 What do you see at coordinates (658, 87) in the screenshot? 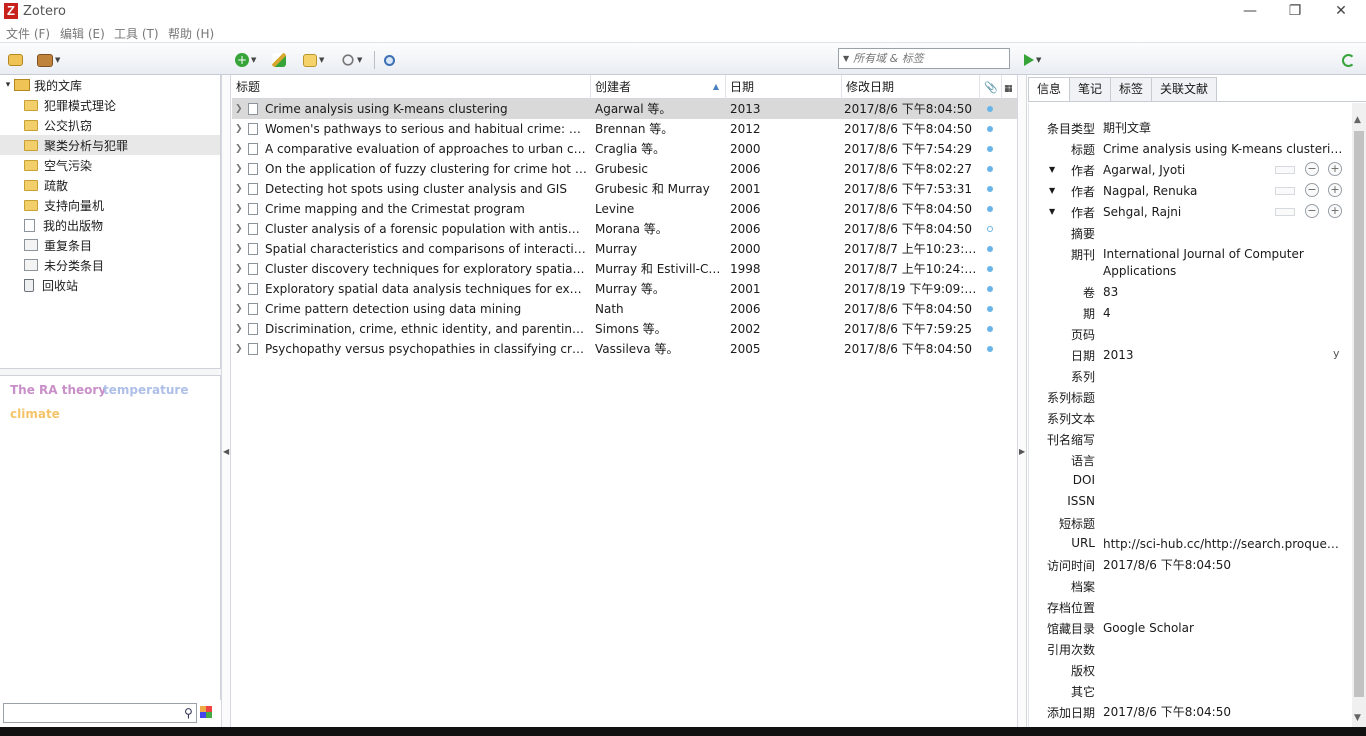
I see `column-creator: 创建者 ▲` at bounding box center [658, 87].